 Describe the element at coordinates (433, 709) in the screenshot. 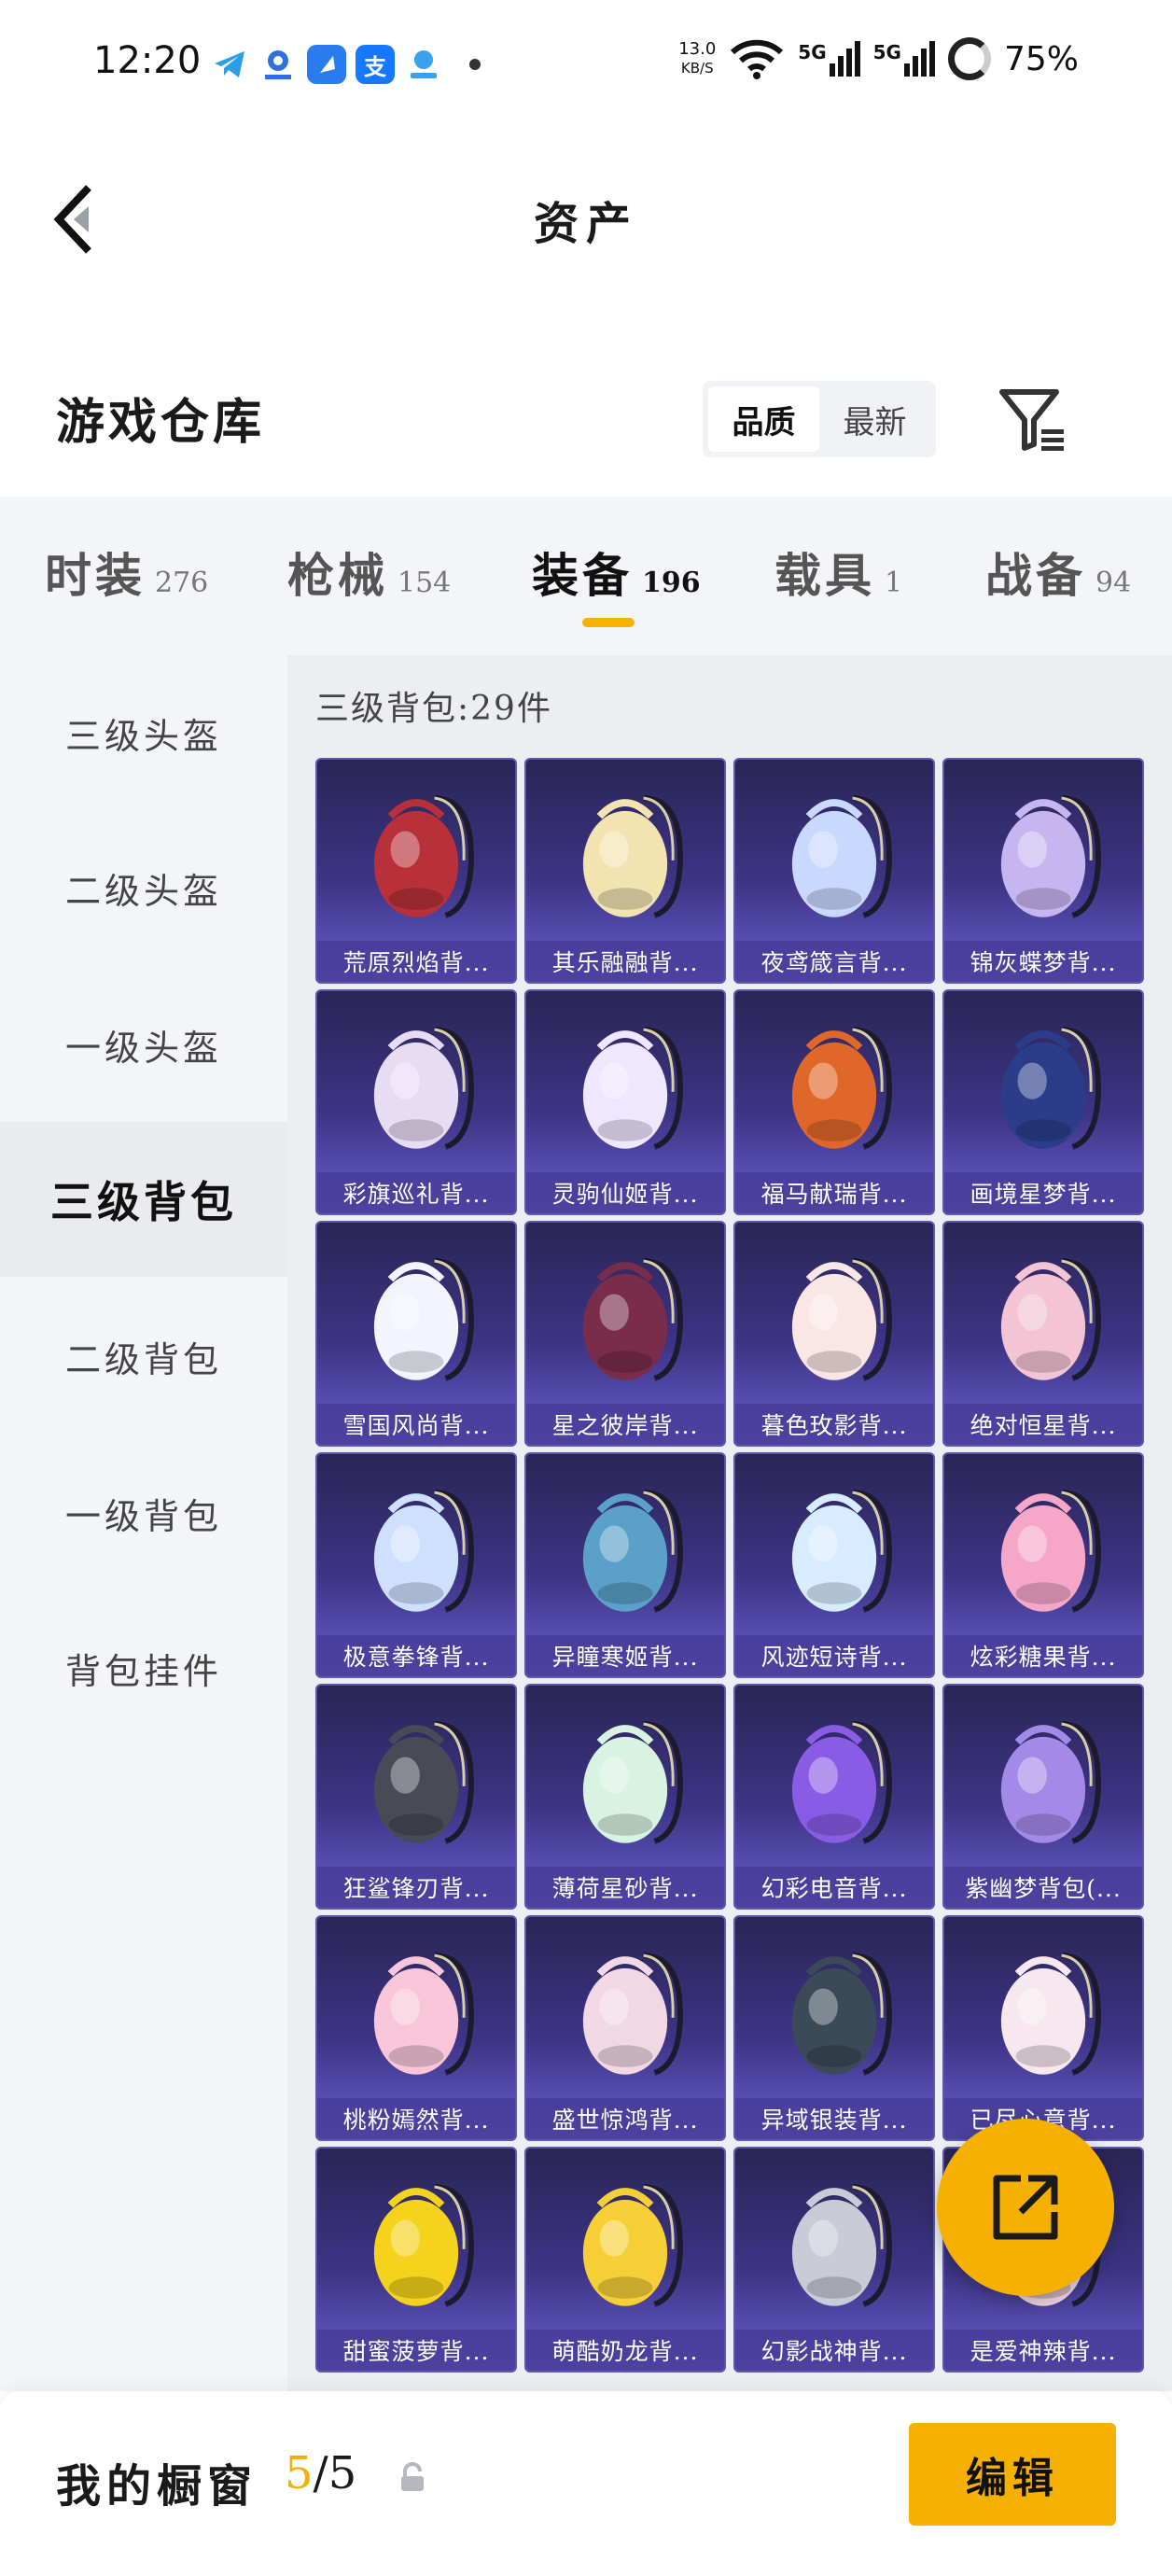

I see `grid-count-header: 三级背包:29件` at that location.